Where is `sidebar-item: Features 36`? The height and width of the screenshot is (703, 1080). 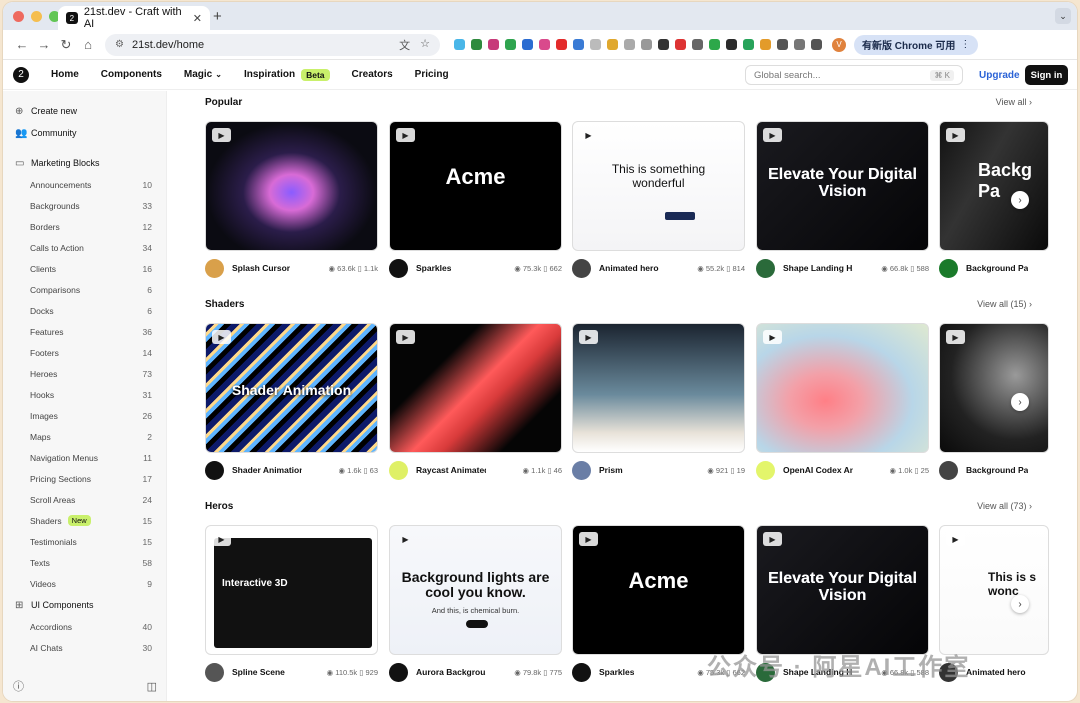 sidebar-item: Features 36 is located at coordinates (84, 331).